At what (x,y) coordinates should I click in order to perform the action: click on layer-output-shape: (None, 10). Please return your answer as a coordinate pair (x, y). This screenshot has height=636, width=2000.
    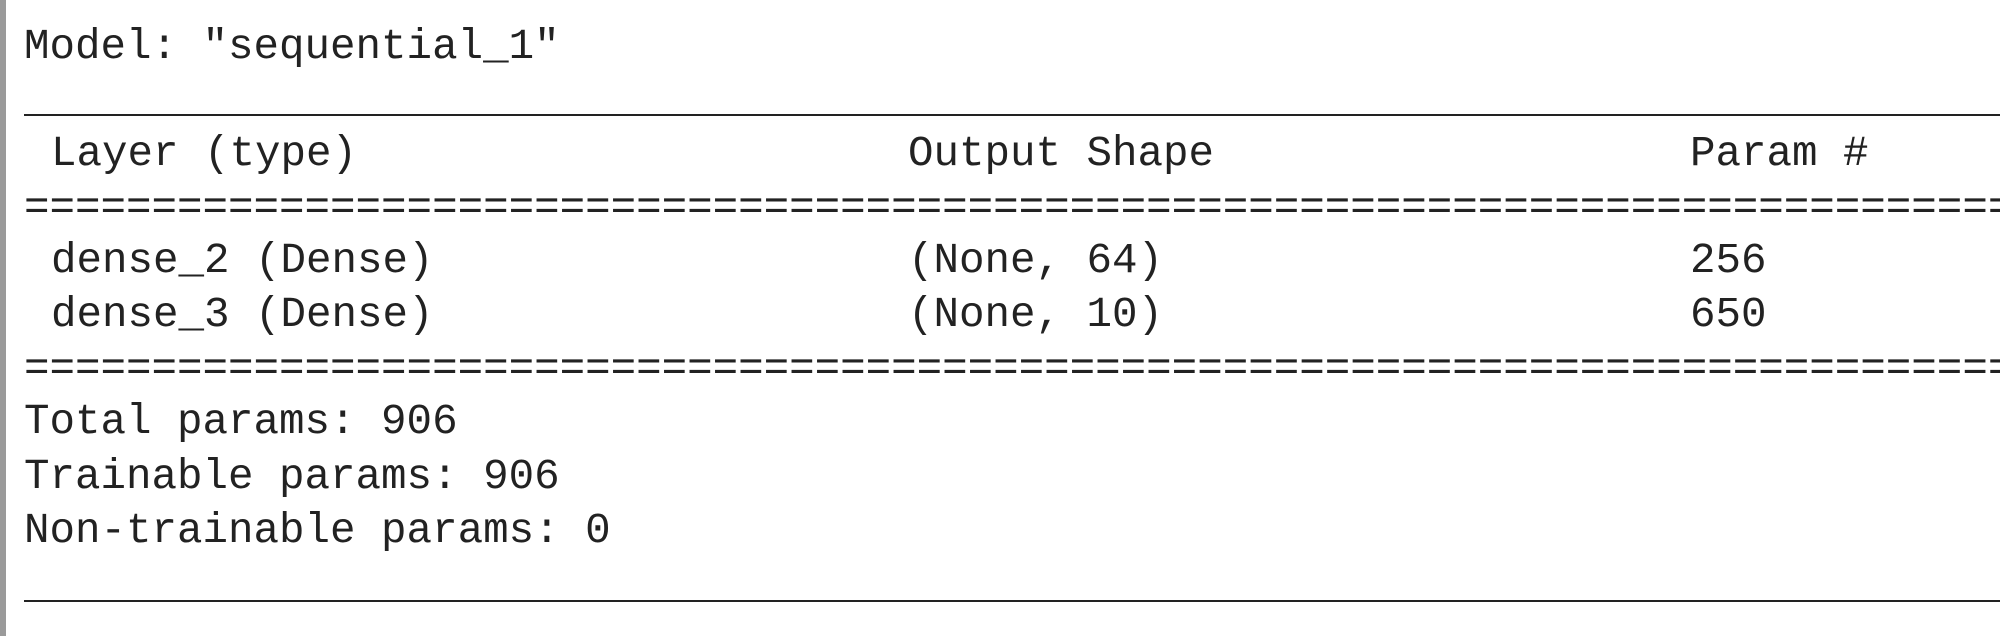
    Looking at the image, I should click on (1036, 315).